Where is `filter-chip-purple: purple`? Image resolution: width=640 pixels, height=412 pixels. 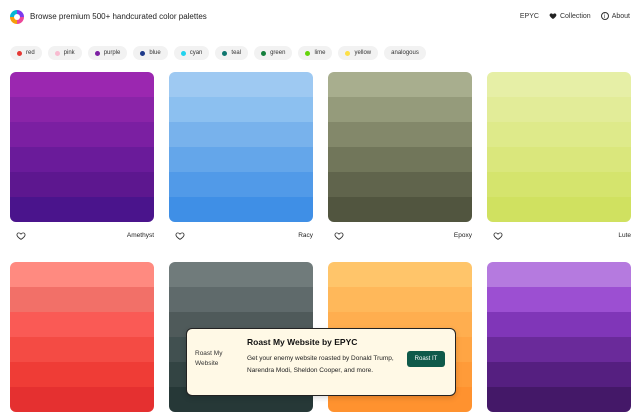
filter-chip-purple: purple is located at coordinates (107, 53).